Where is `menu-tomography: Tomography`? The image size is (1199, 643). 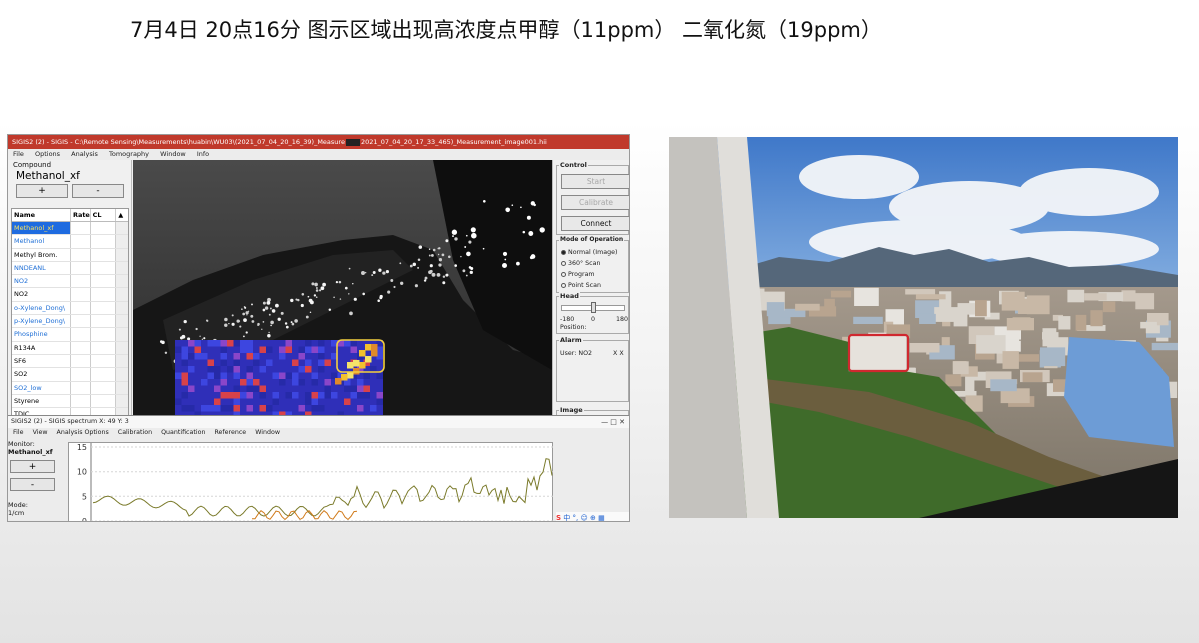 menu-tomography: Tomography is located at coordinates (129, 154).